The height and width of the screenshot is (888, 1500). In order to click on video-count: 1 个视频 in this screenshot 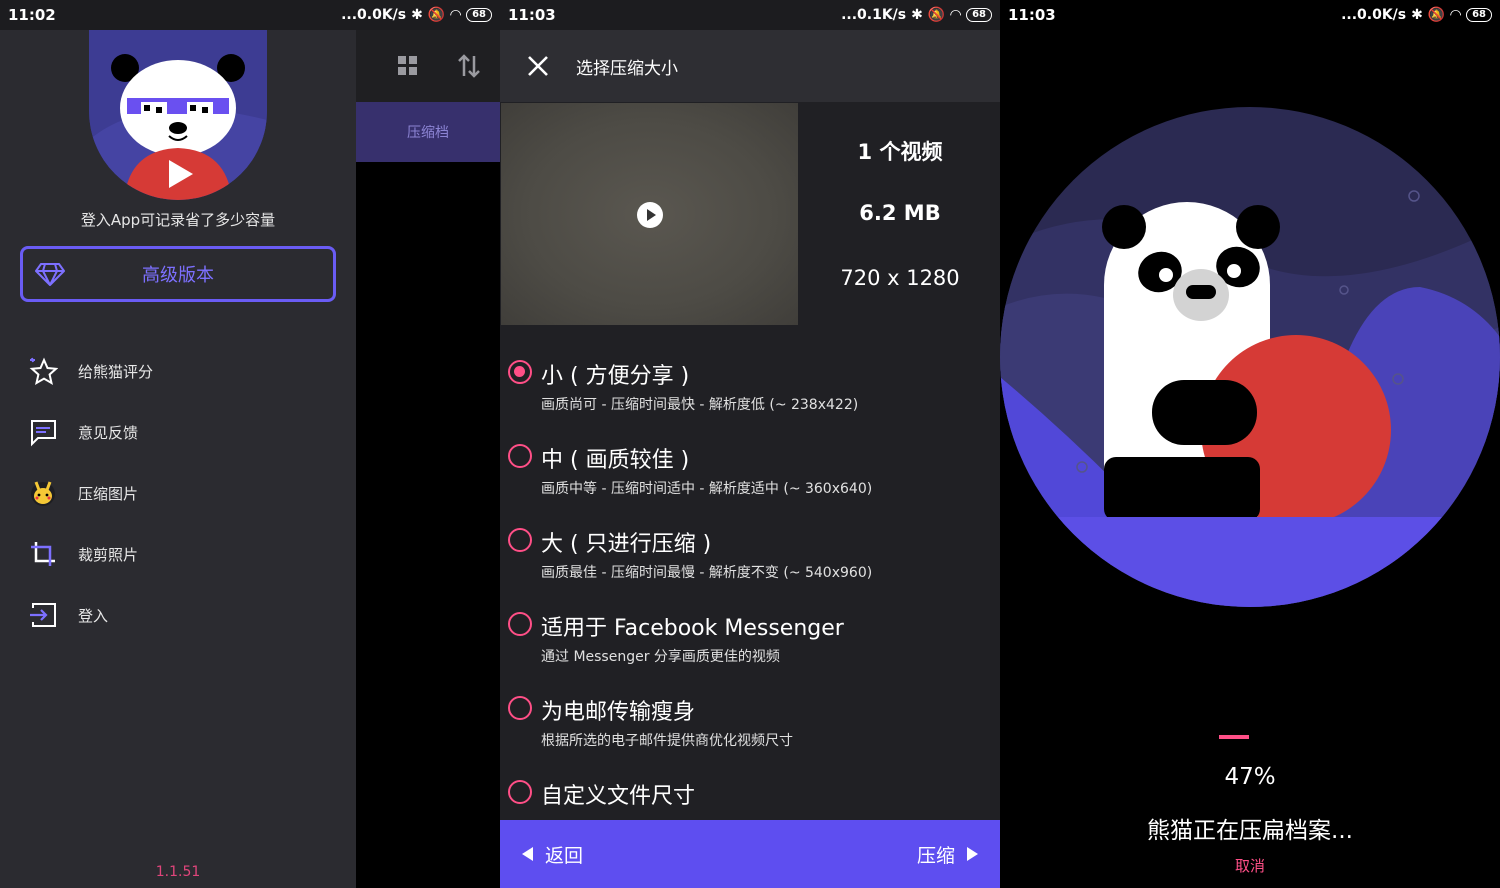, I will do `click(900, 152)`.